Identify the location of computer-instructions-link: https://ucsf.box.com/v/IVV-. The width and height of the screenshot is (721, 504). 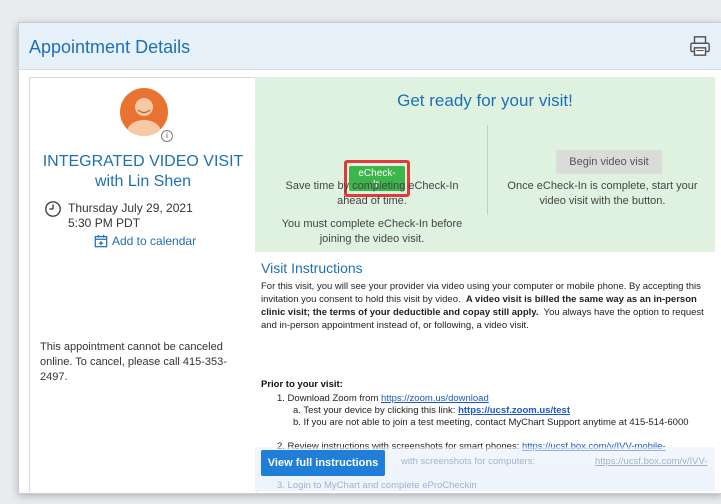
(651, 461).